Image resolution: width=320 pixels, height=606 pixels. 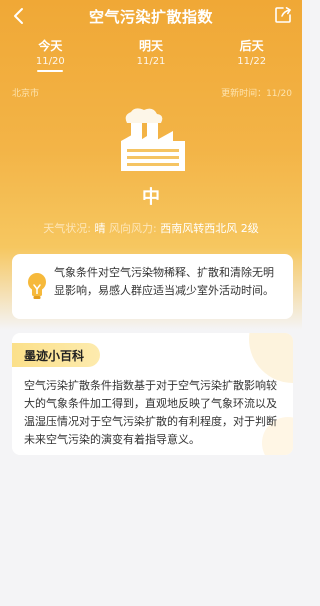 I want to click on weather-label: 天气状况:, so click(x=67, y=228).